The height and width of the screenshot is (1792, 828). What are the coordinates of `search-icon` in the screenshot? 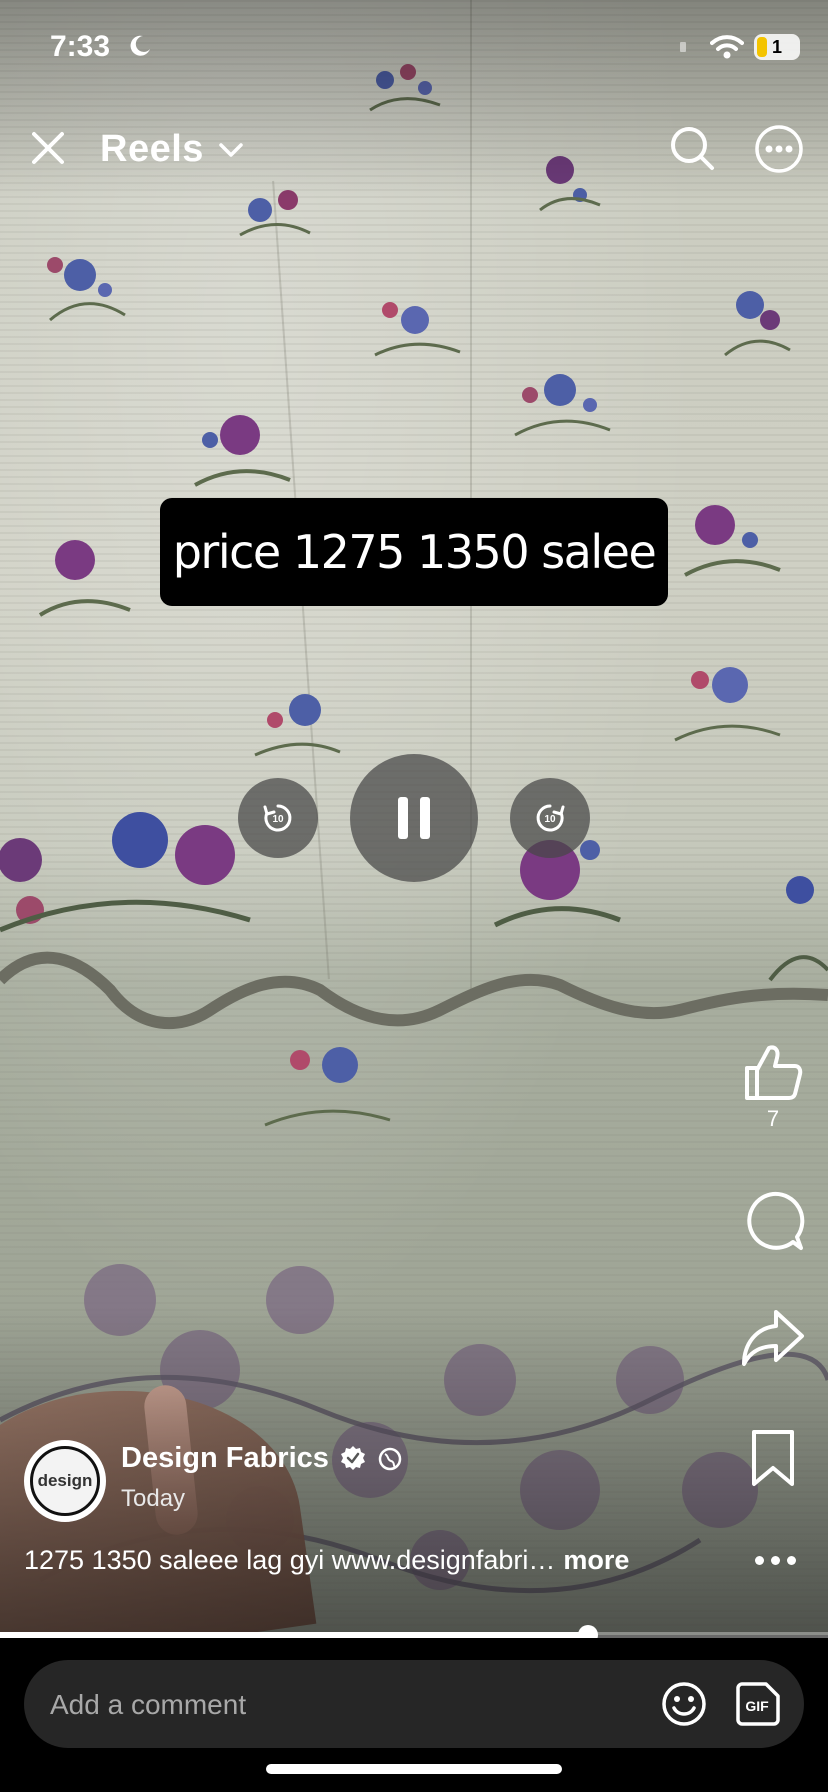 It's located at (692, 148).